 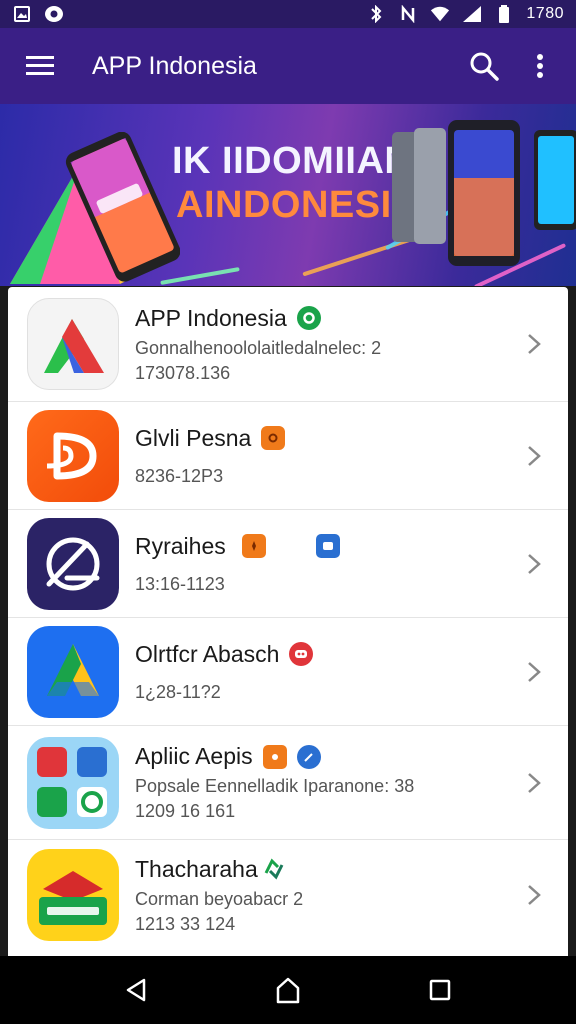 I want to click on battery-icon, so click(x=504, y=14).